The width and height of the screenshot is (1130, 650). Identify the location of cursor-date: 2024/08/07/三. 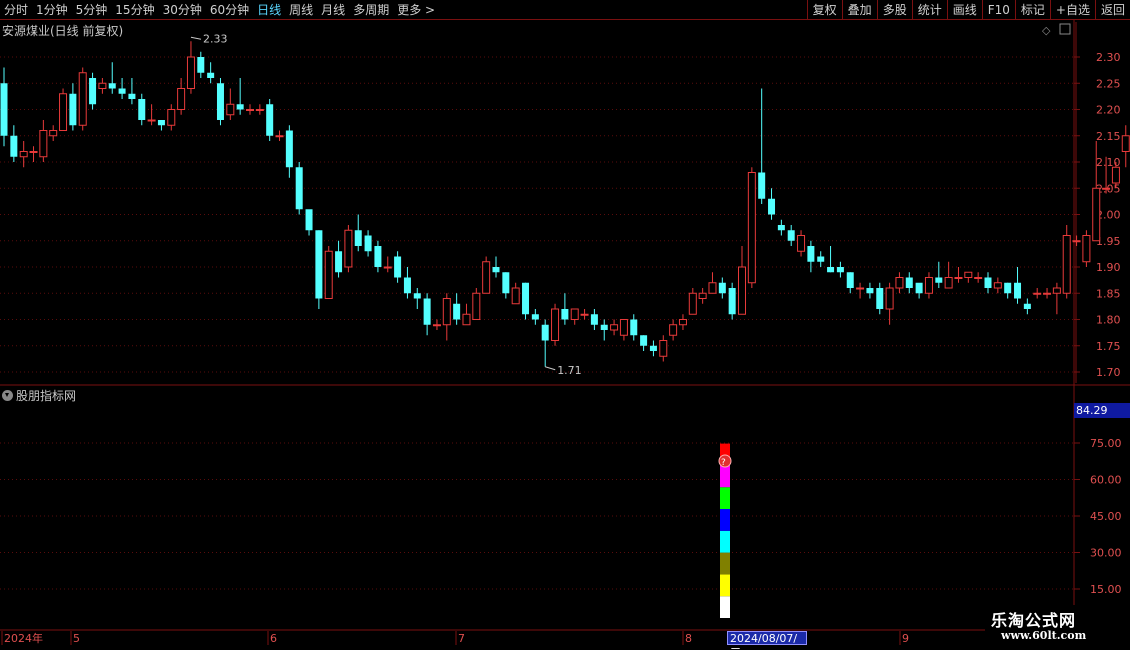
(767, 640).